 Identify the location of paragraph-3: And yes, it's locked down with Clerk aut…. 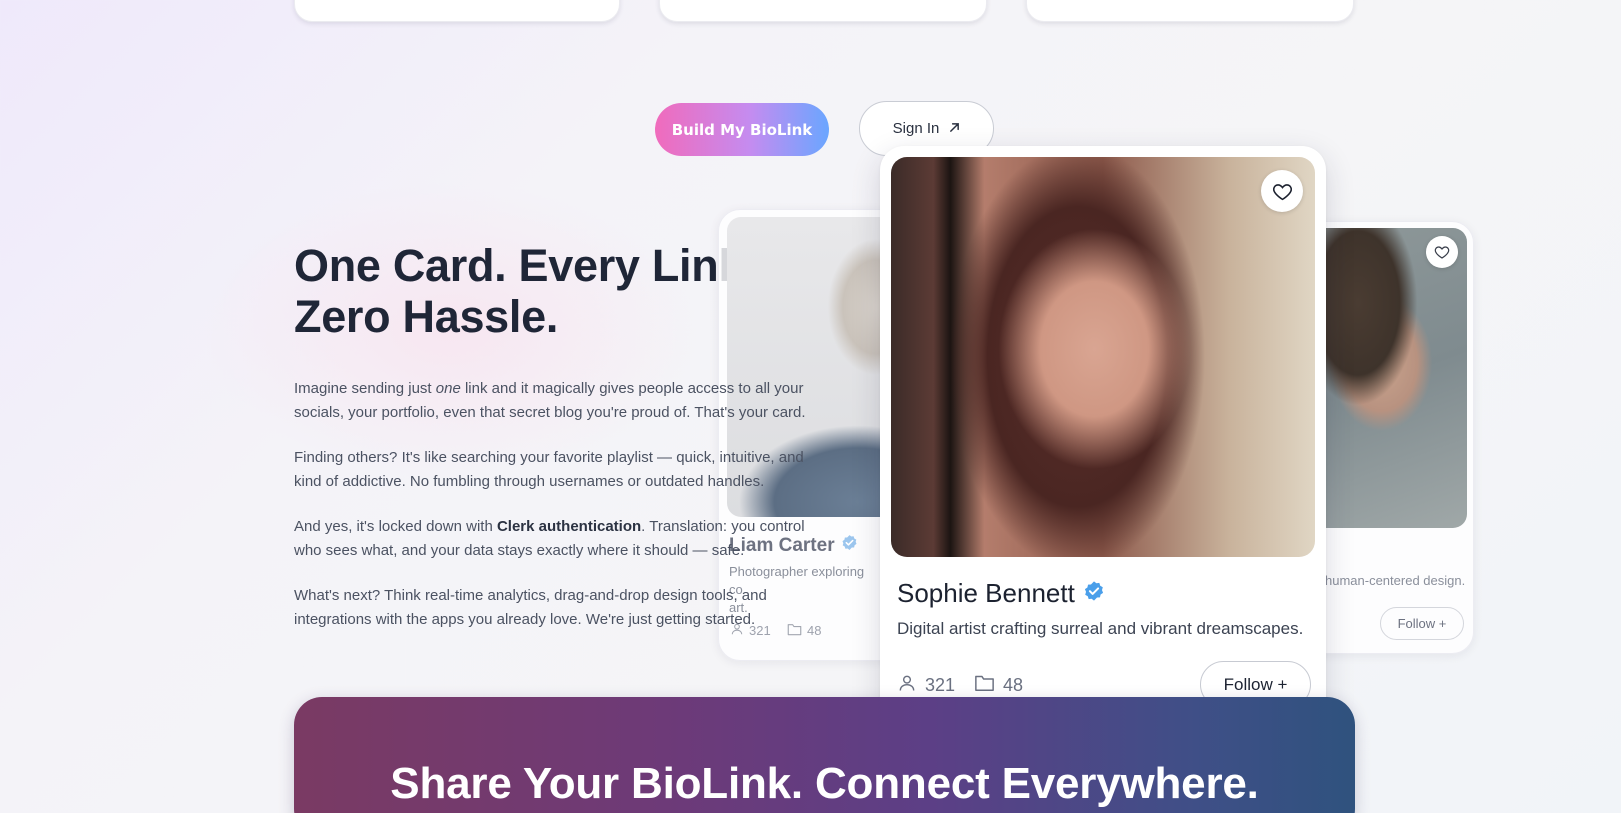
(551, 539).